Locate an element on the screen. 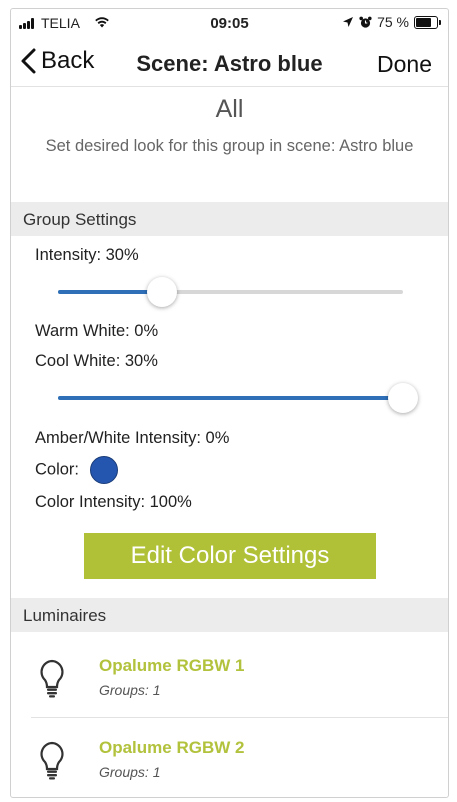 This screenshot has width=457, height=802. warm-white-label: Warm White: 0% is located at coordinates (97, 331).